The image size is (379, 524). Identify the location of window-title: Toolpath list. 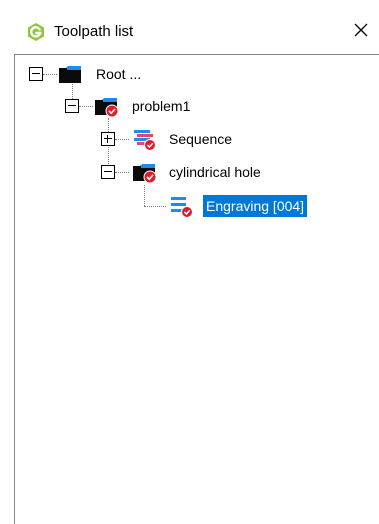
(94, 31).